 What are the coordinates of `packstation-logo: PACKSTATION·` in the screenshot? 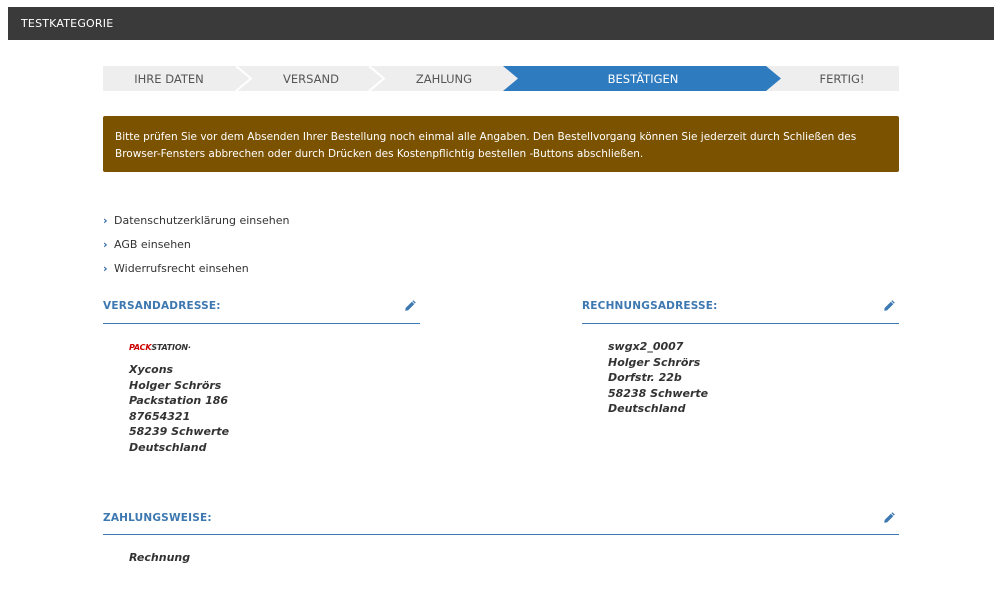 It's located at (160, 347).